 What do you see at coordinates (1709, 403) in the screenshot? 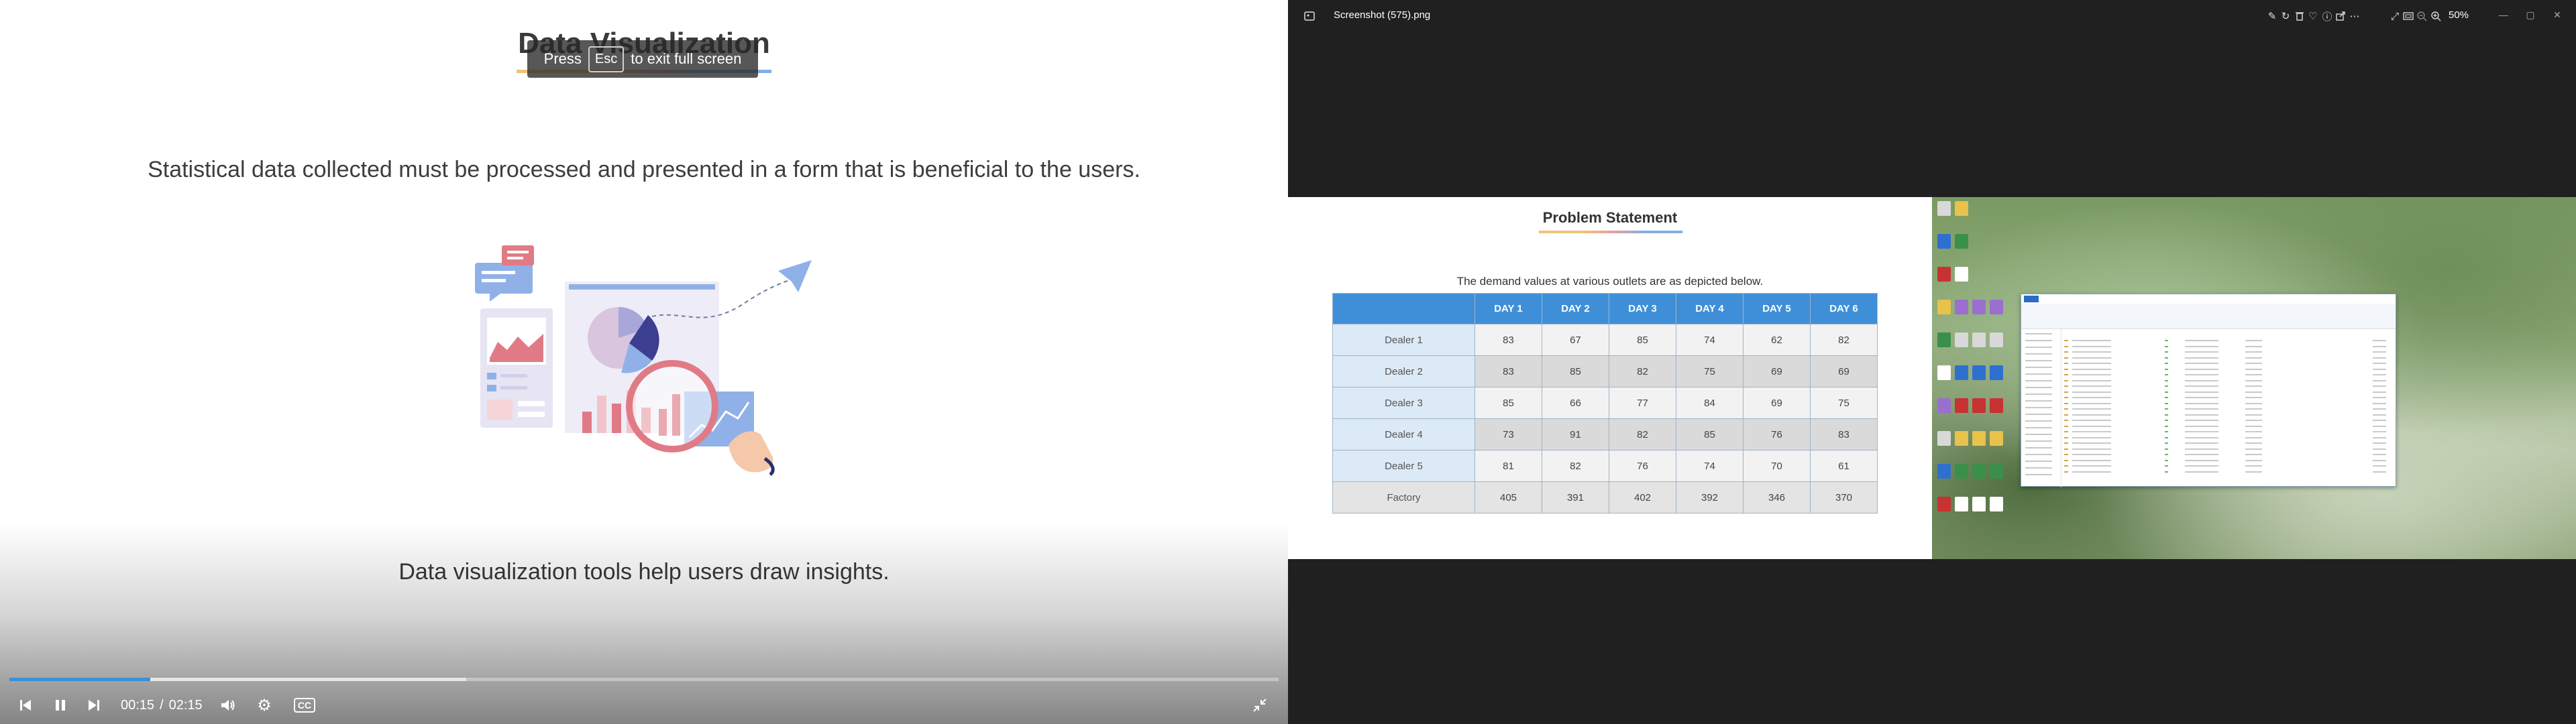
I see `table-cell: 84` at bounding box center [1709, 403].